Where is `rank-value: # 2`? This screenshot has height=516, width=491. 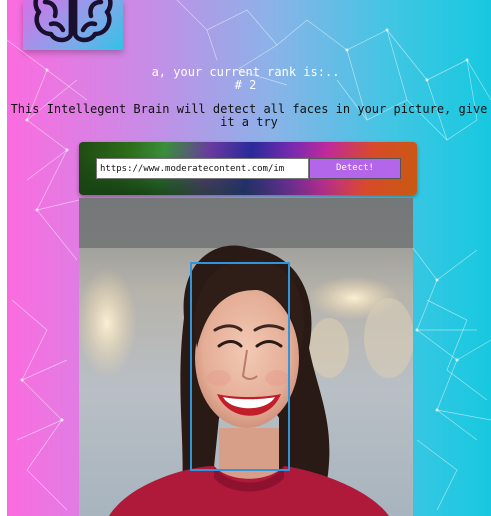
rank-value: # 2 is located at coordinates (245, 85).